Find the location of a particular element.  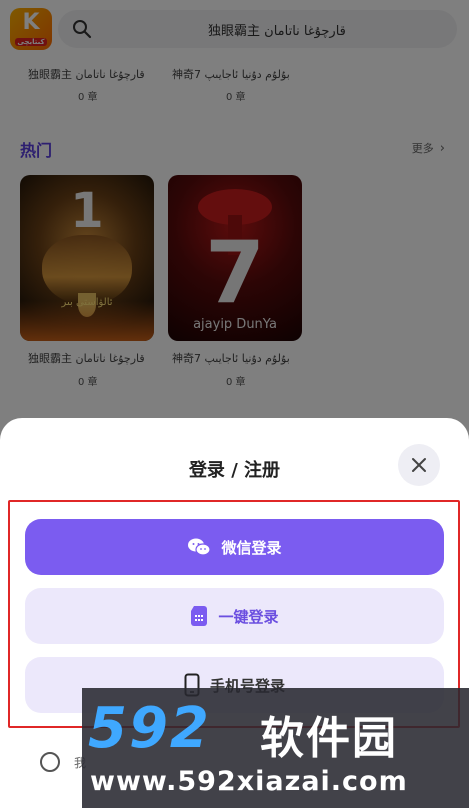

watermark-name: 软件园 is located at coordinates (329, 738).